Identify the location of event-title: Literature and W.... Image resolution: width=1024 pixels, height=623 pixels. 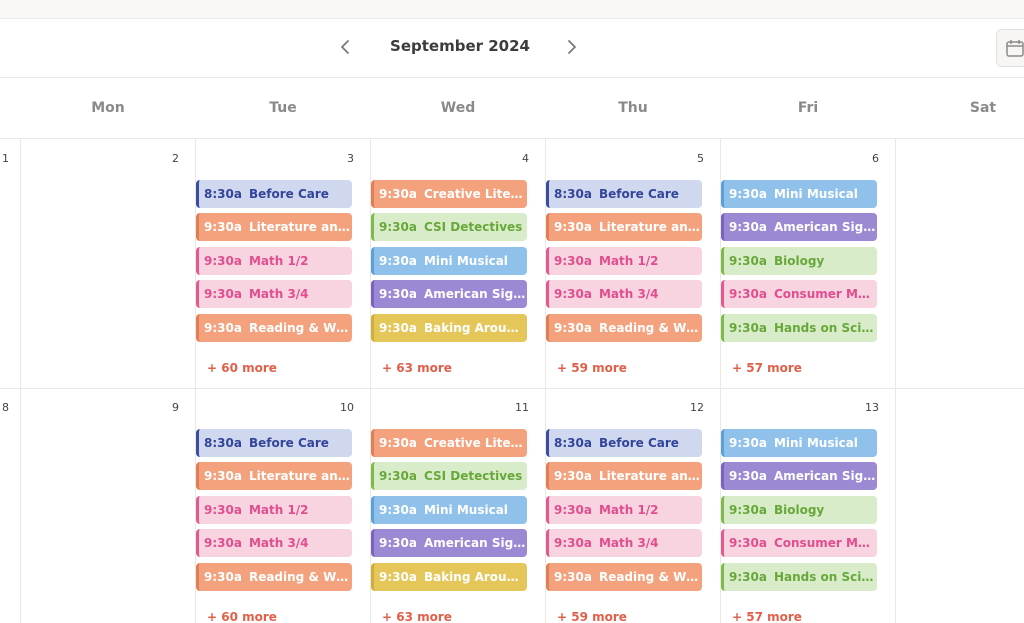
(650, 227).